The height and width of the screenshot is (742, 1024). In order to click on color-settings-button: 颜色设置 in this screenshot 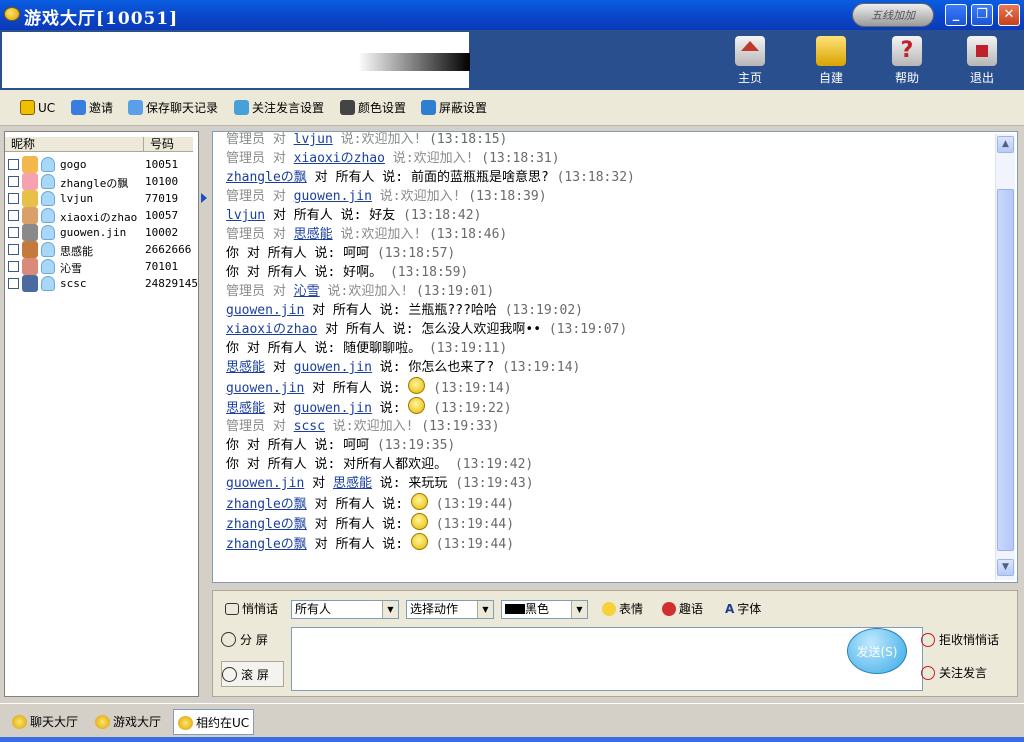, I will do `click(373, 108)`.